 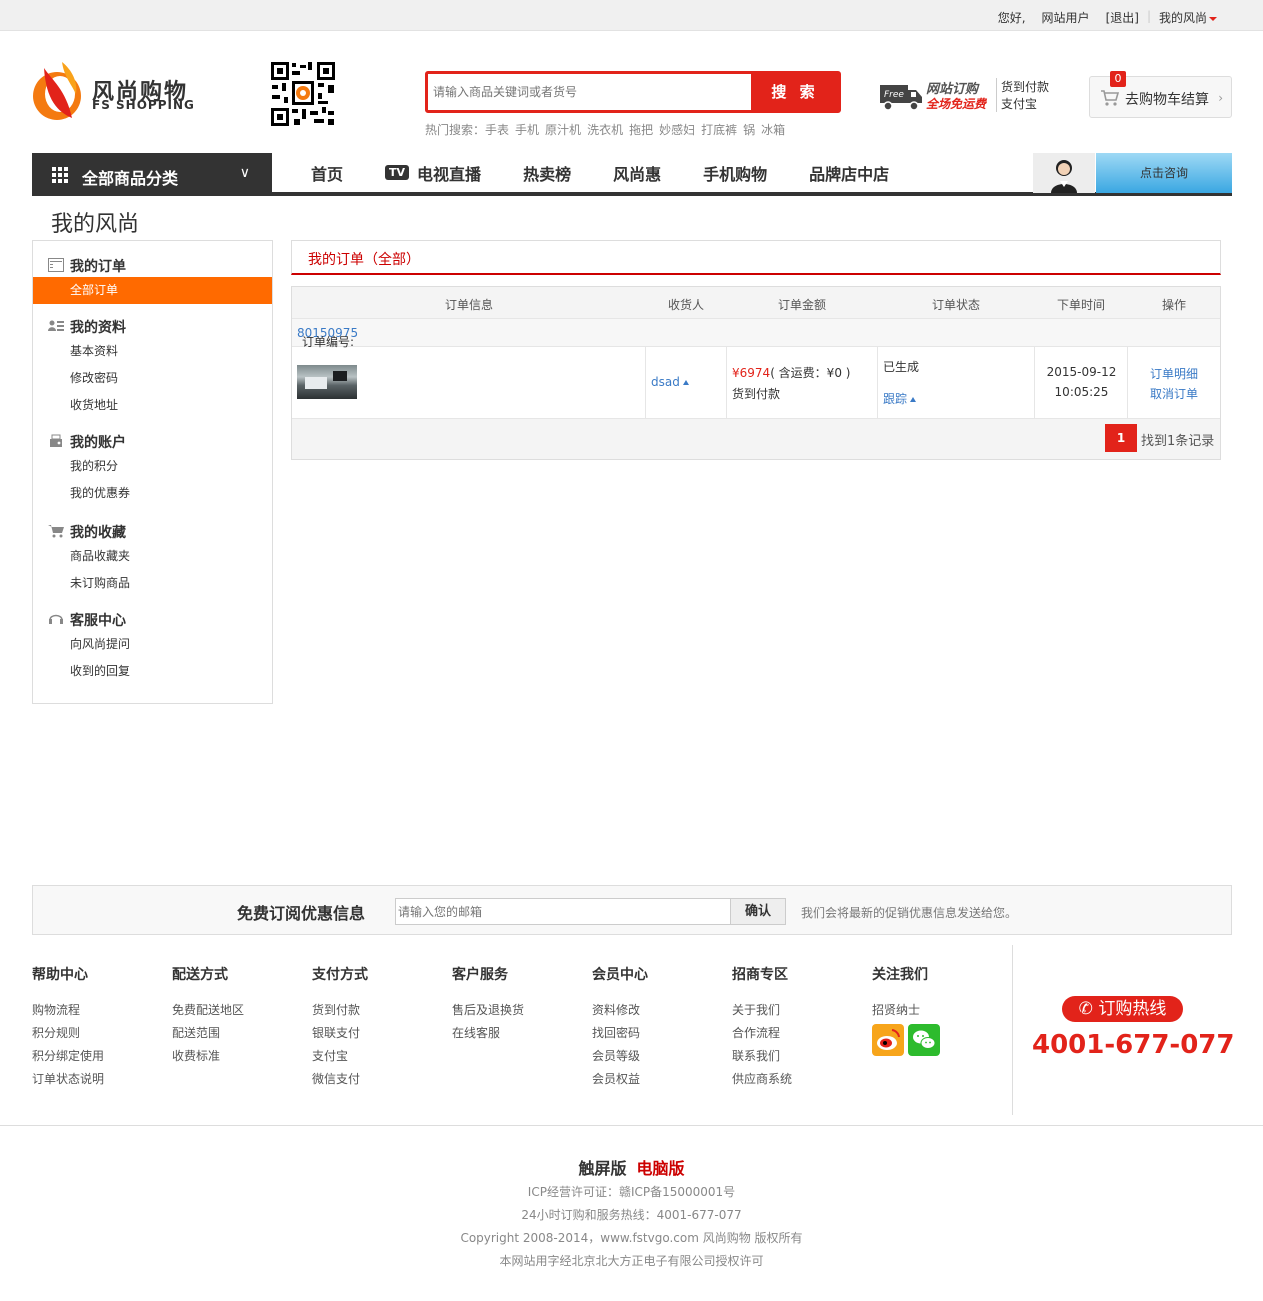 I want to click on footer-column-delivery: 配送方式 免费配送地区 配送范围 收费标准, so click(x=237, y=1017).